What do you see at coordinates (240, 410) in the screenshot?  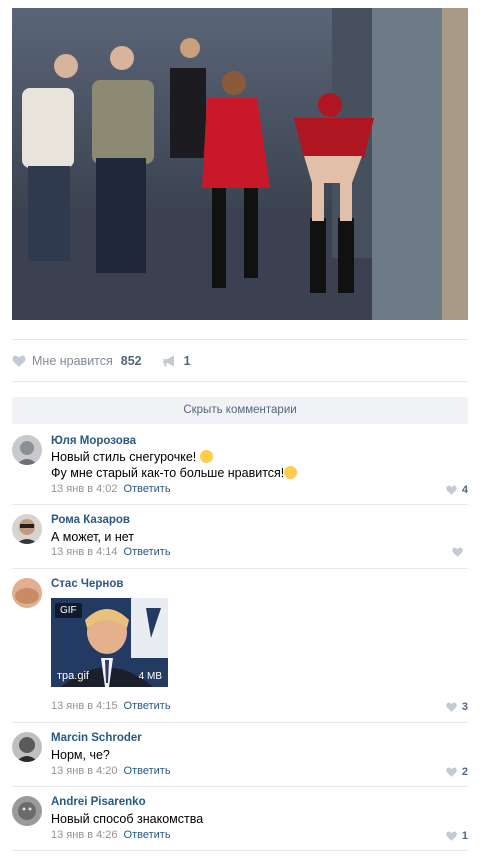 I see `hide-comments-button: Скрыть комментарии` at bounding box center [240, 410].